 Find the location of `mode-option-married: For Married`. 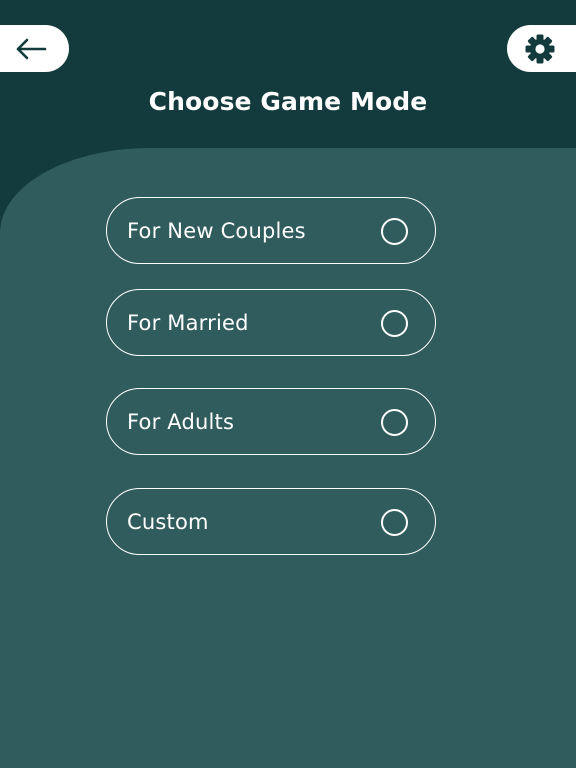

mode-option-married: For Married is located at coordinates (271, 322).